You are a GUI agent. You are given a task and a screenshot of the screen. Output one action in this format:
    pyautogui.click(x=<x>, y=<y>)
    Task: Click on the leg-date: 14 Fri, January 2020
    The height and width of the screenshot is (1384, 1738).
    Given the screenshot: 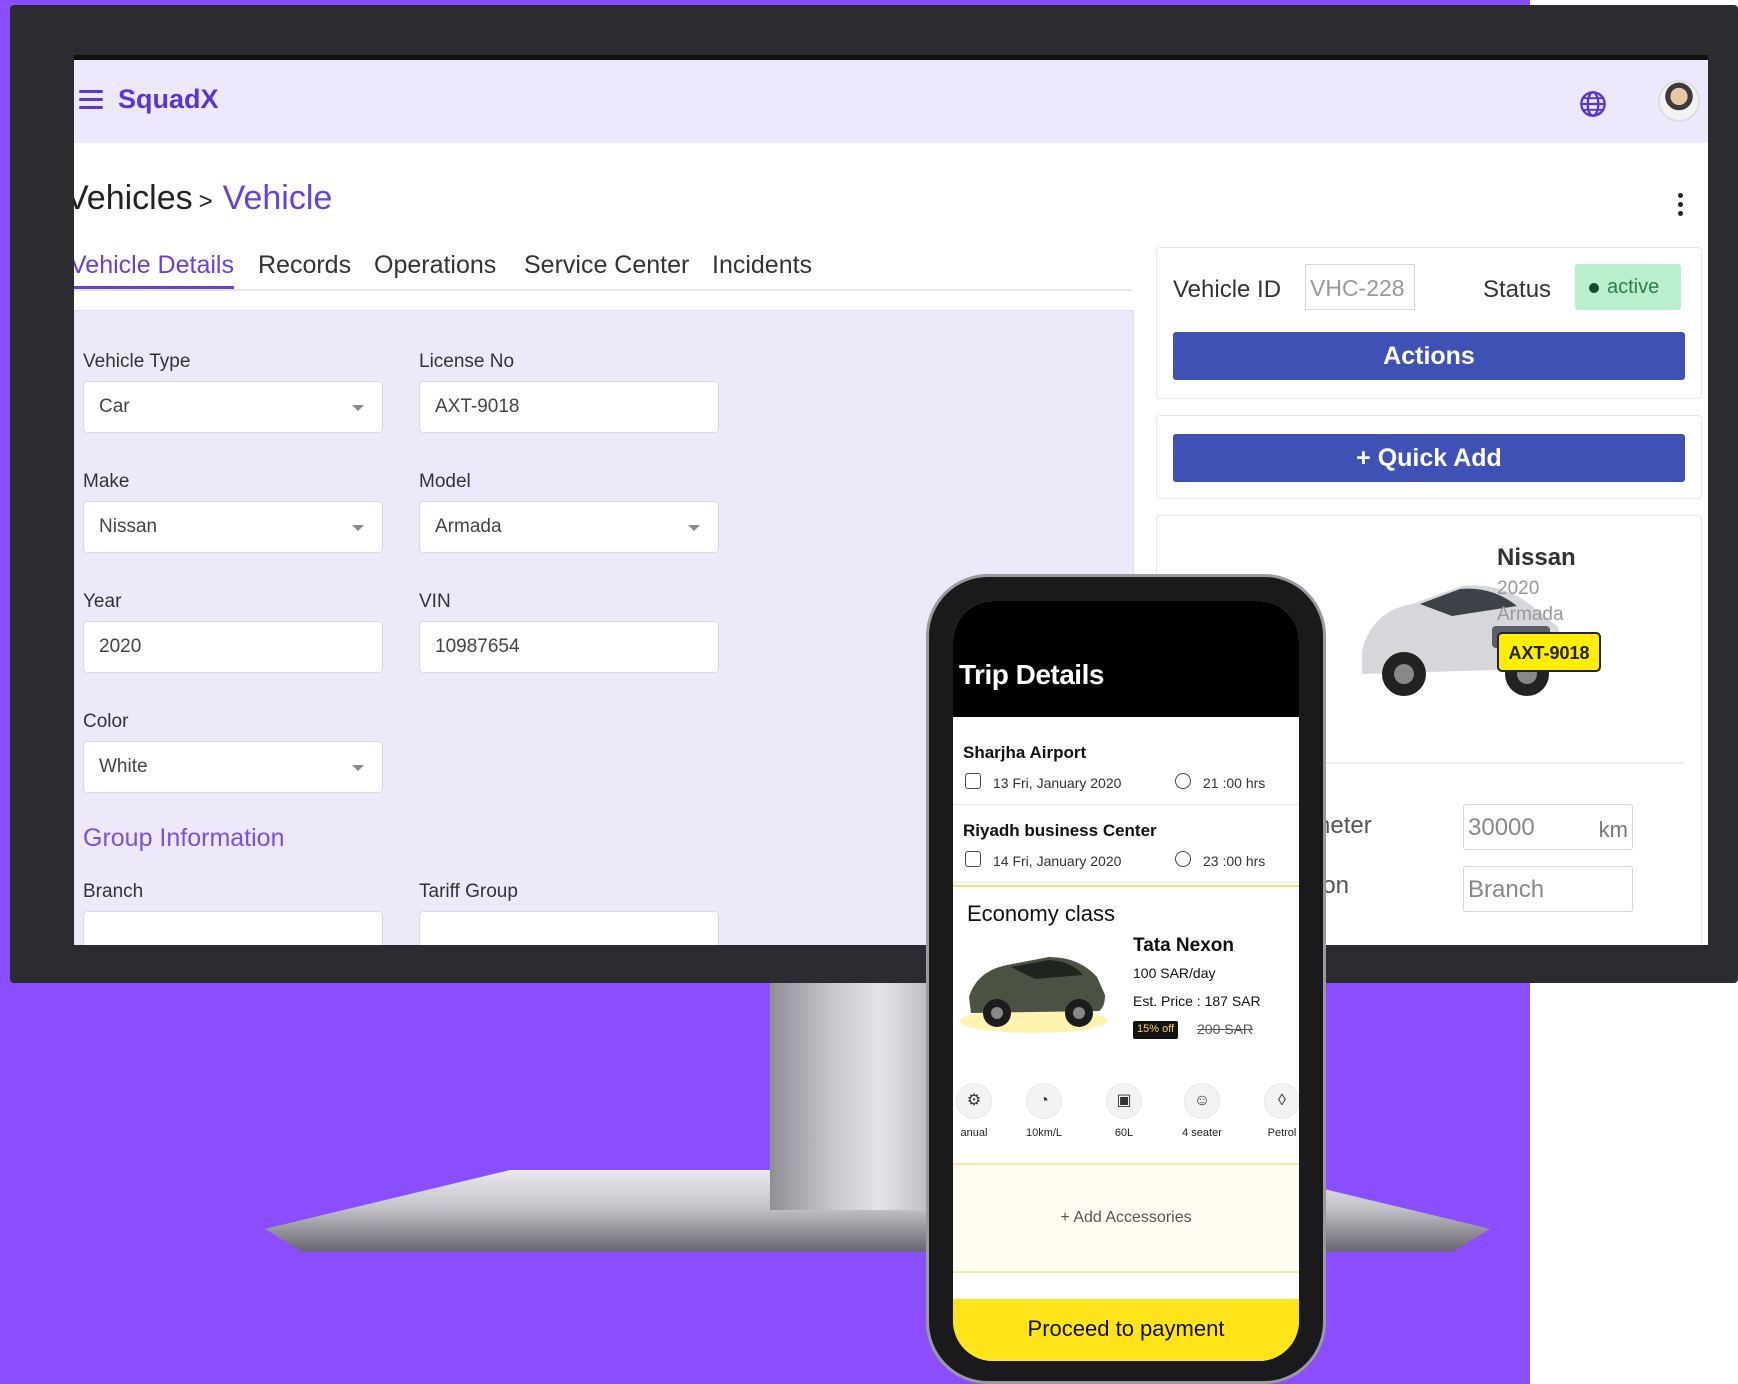 What is the action you would take?
    pyautogui.click(x=1057, y=861)
    